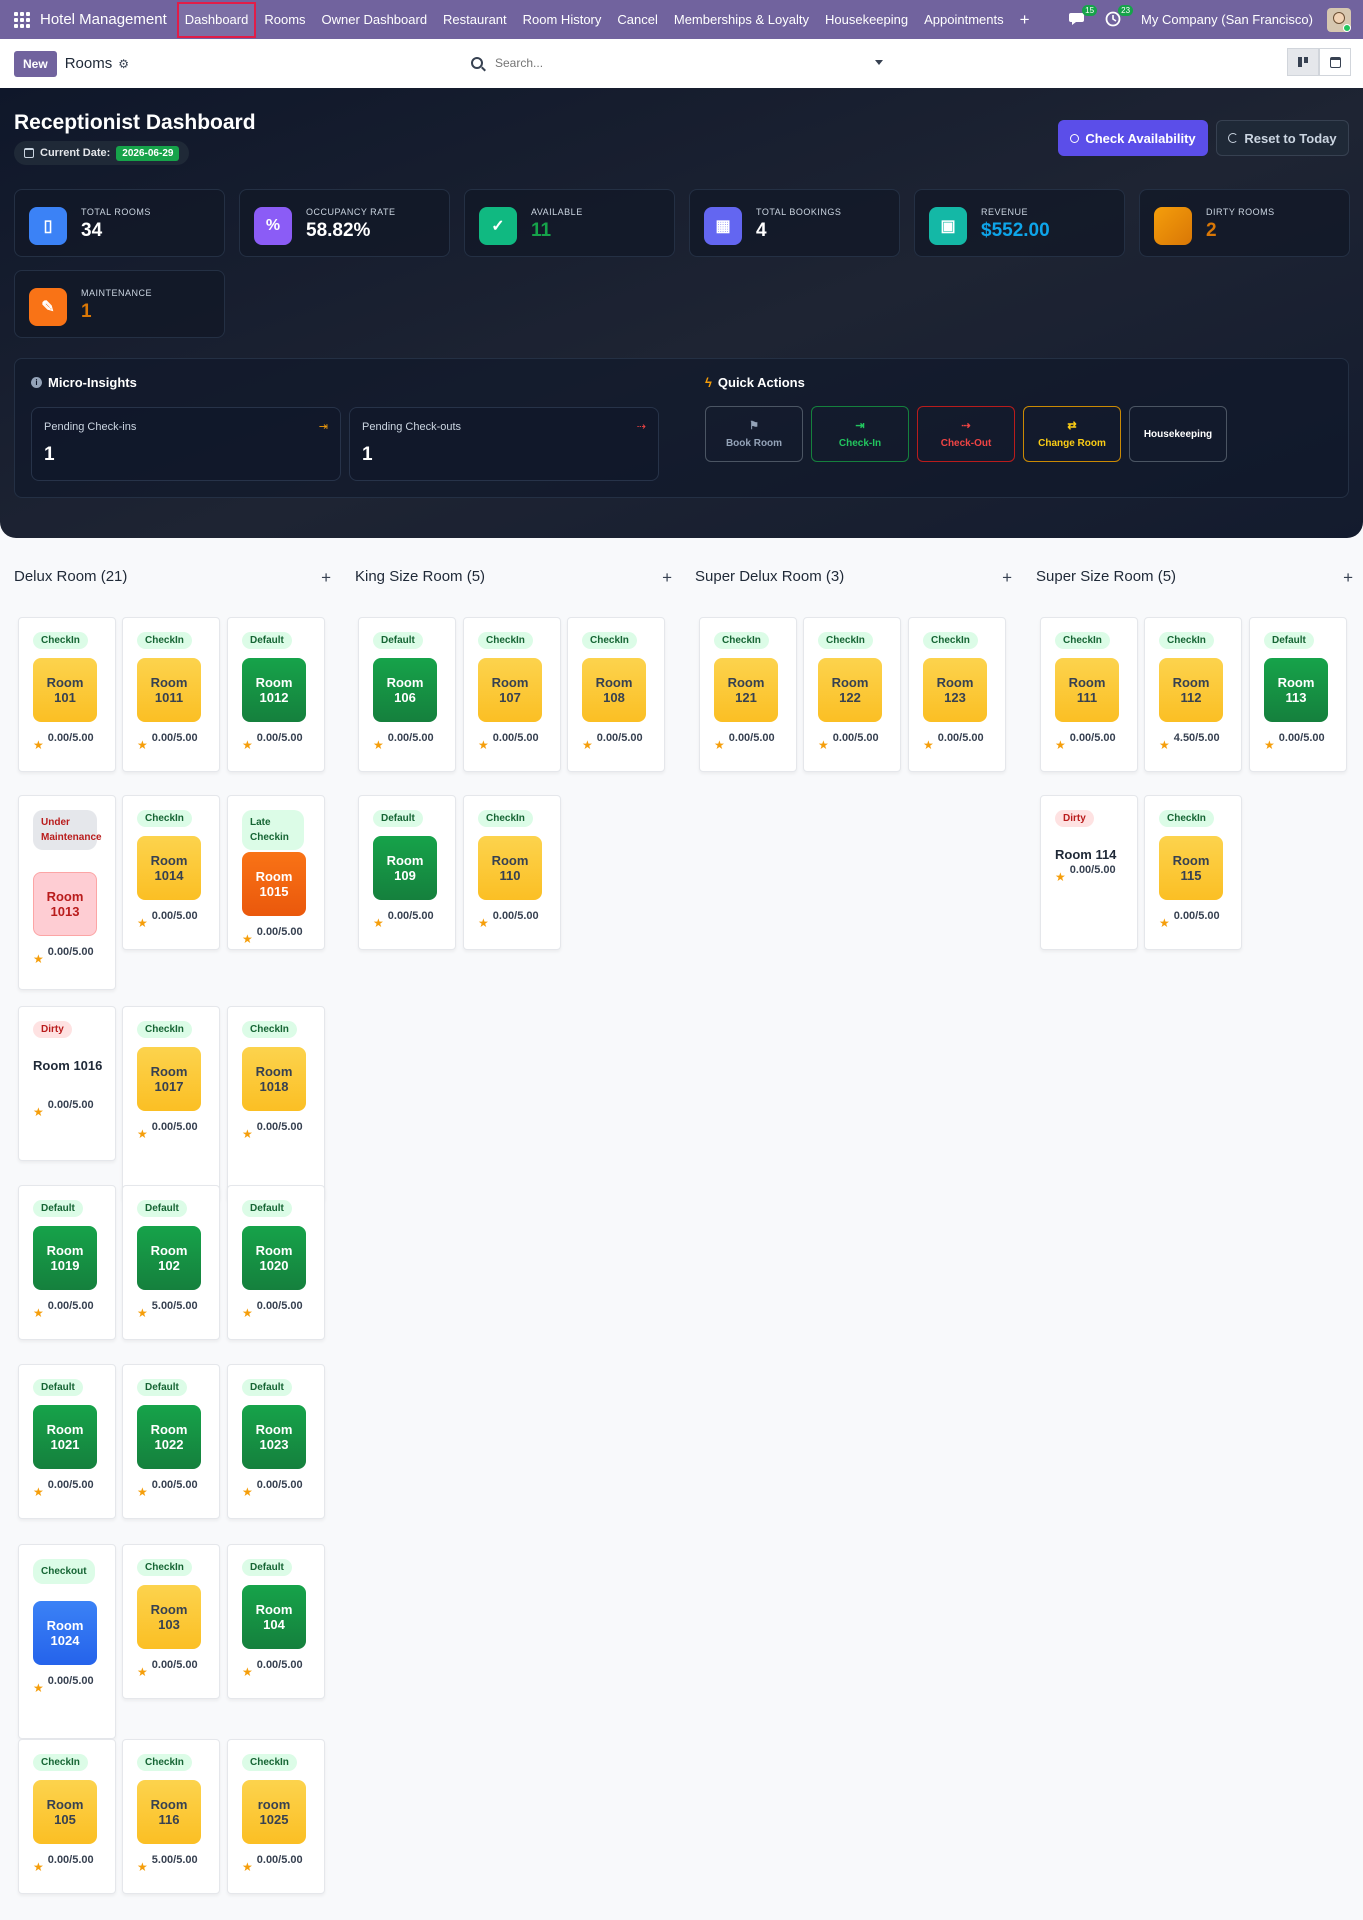 The height and width of the screenshot is (1920, 1363). I want to click on room-card: Default Room 1012 ★ 0.00/5.00, so click(276, 694).